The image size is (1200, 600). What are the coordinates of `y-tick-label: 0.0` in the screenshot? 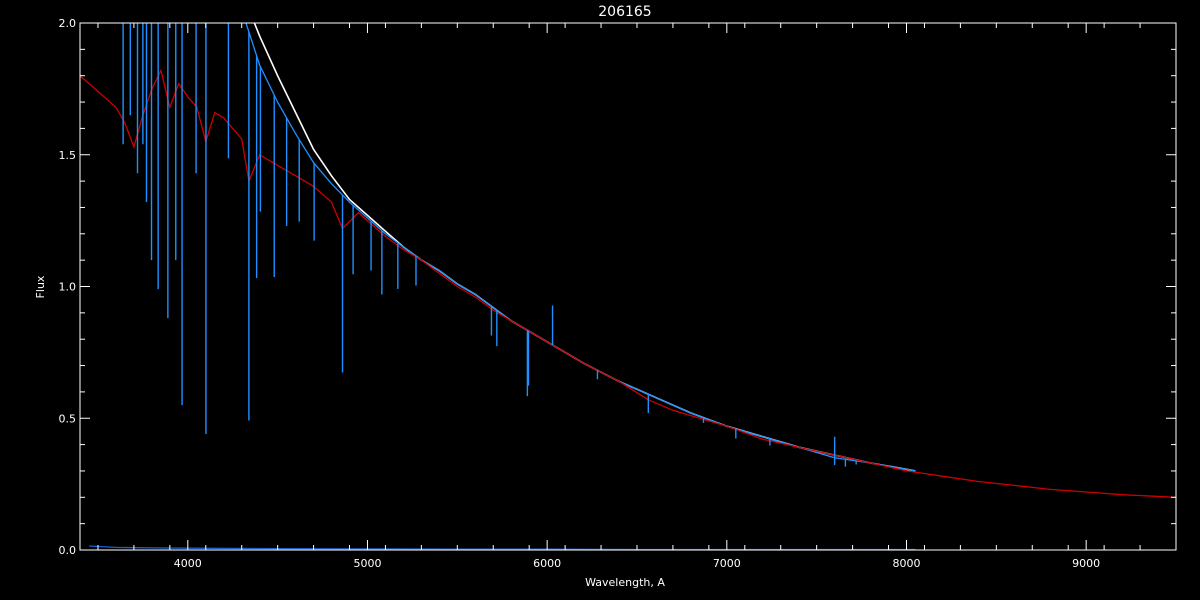 It's located at (68, 550).